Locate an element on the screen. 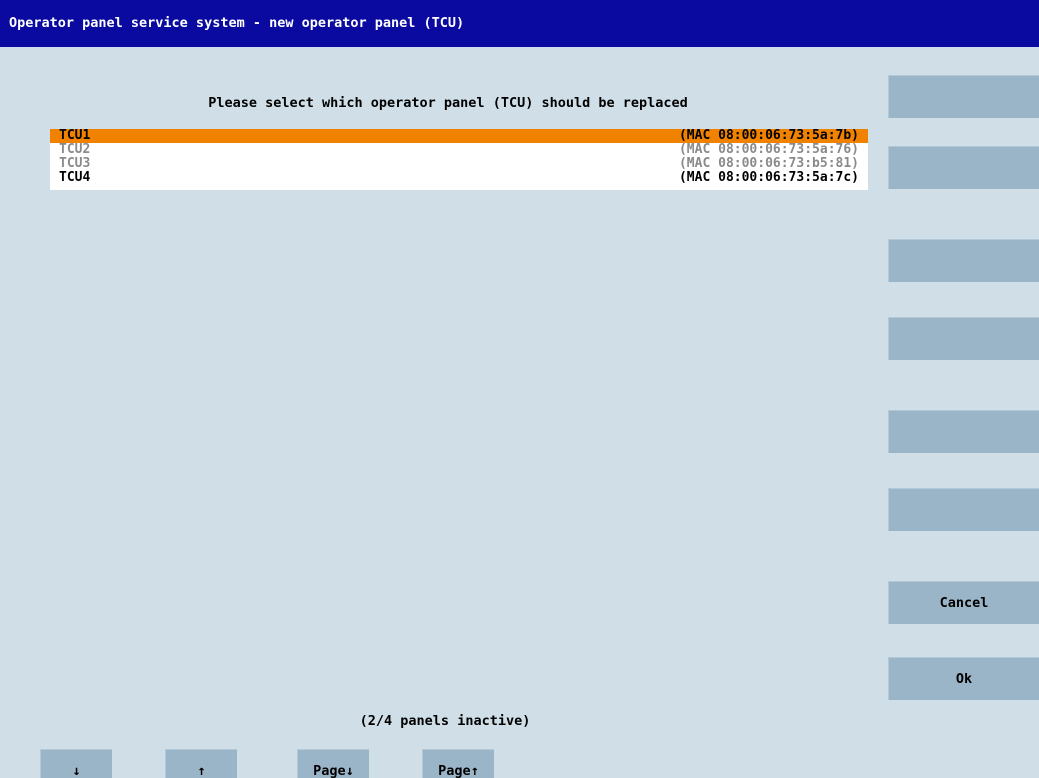 This screenshot has width=1039, height=778. panel-row-tcu1: TCU1 (MAC 08:00:06:73:5a:7b) is located at coordinates (459, 136).